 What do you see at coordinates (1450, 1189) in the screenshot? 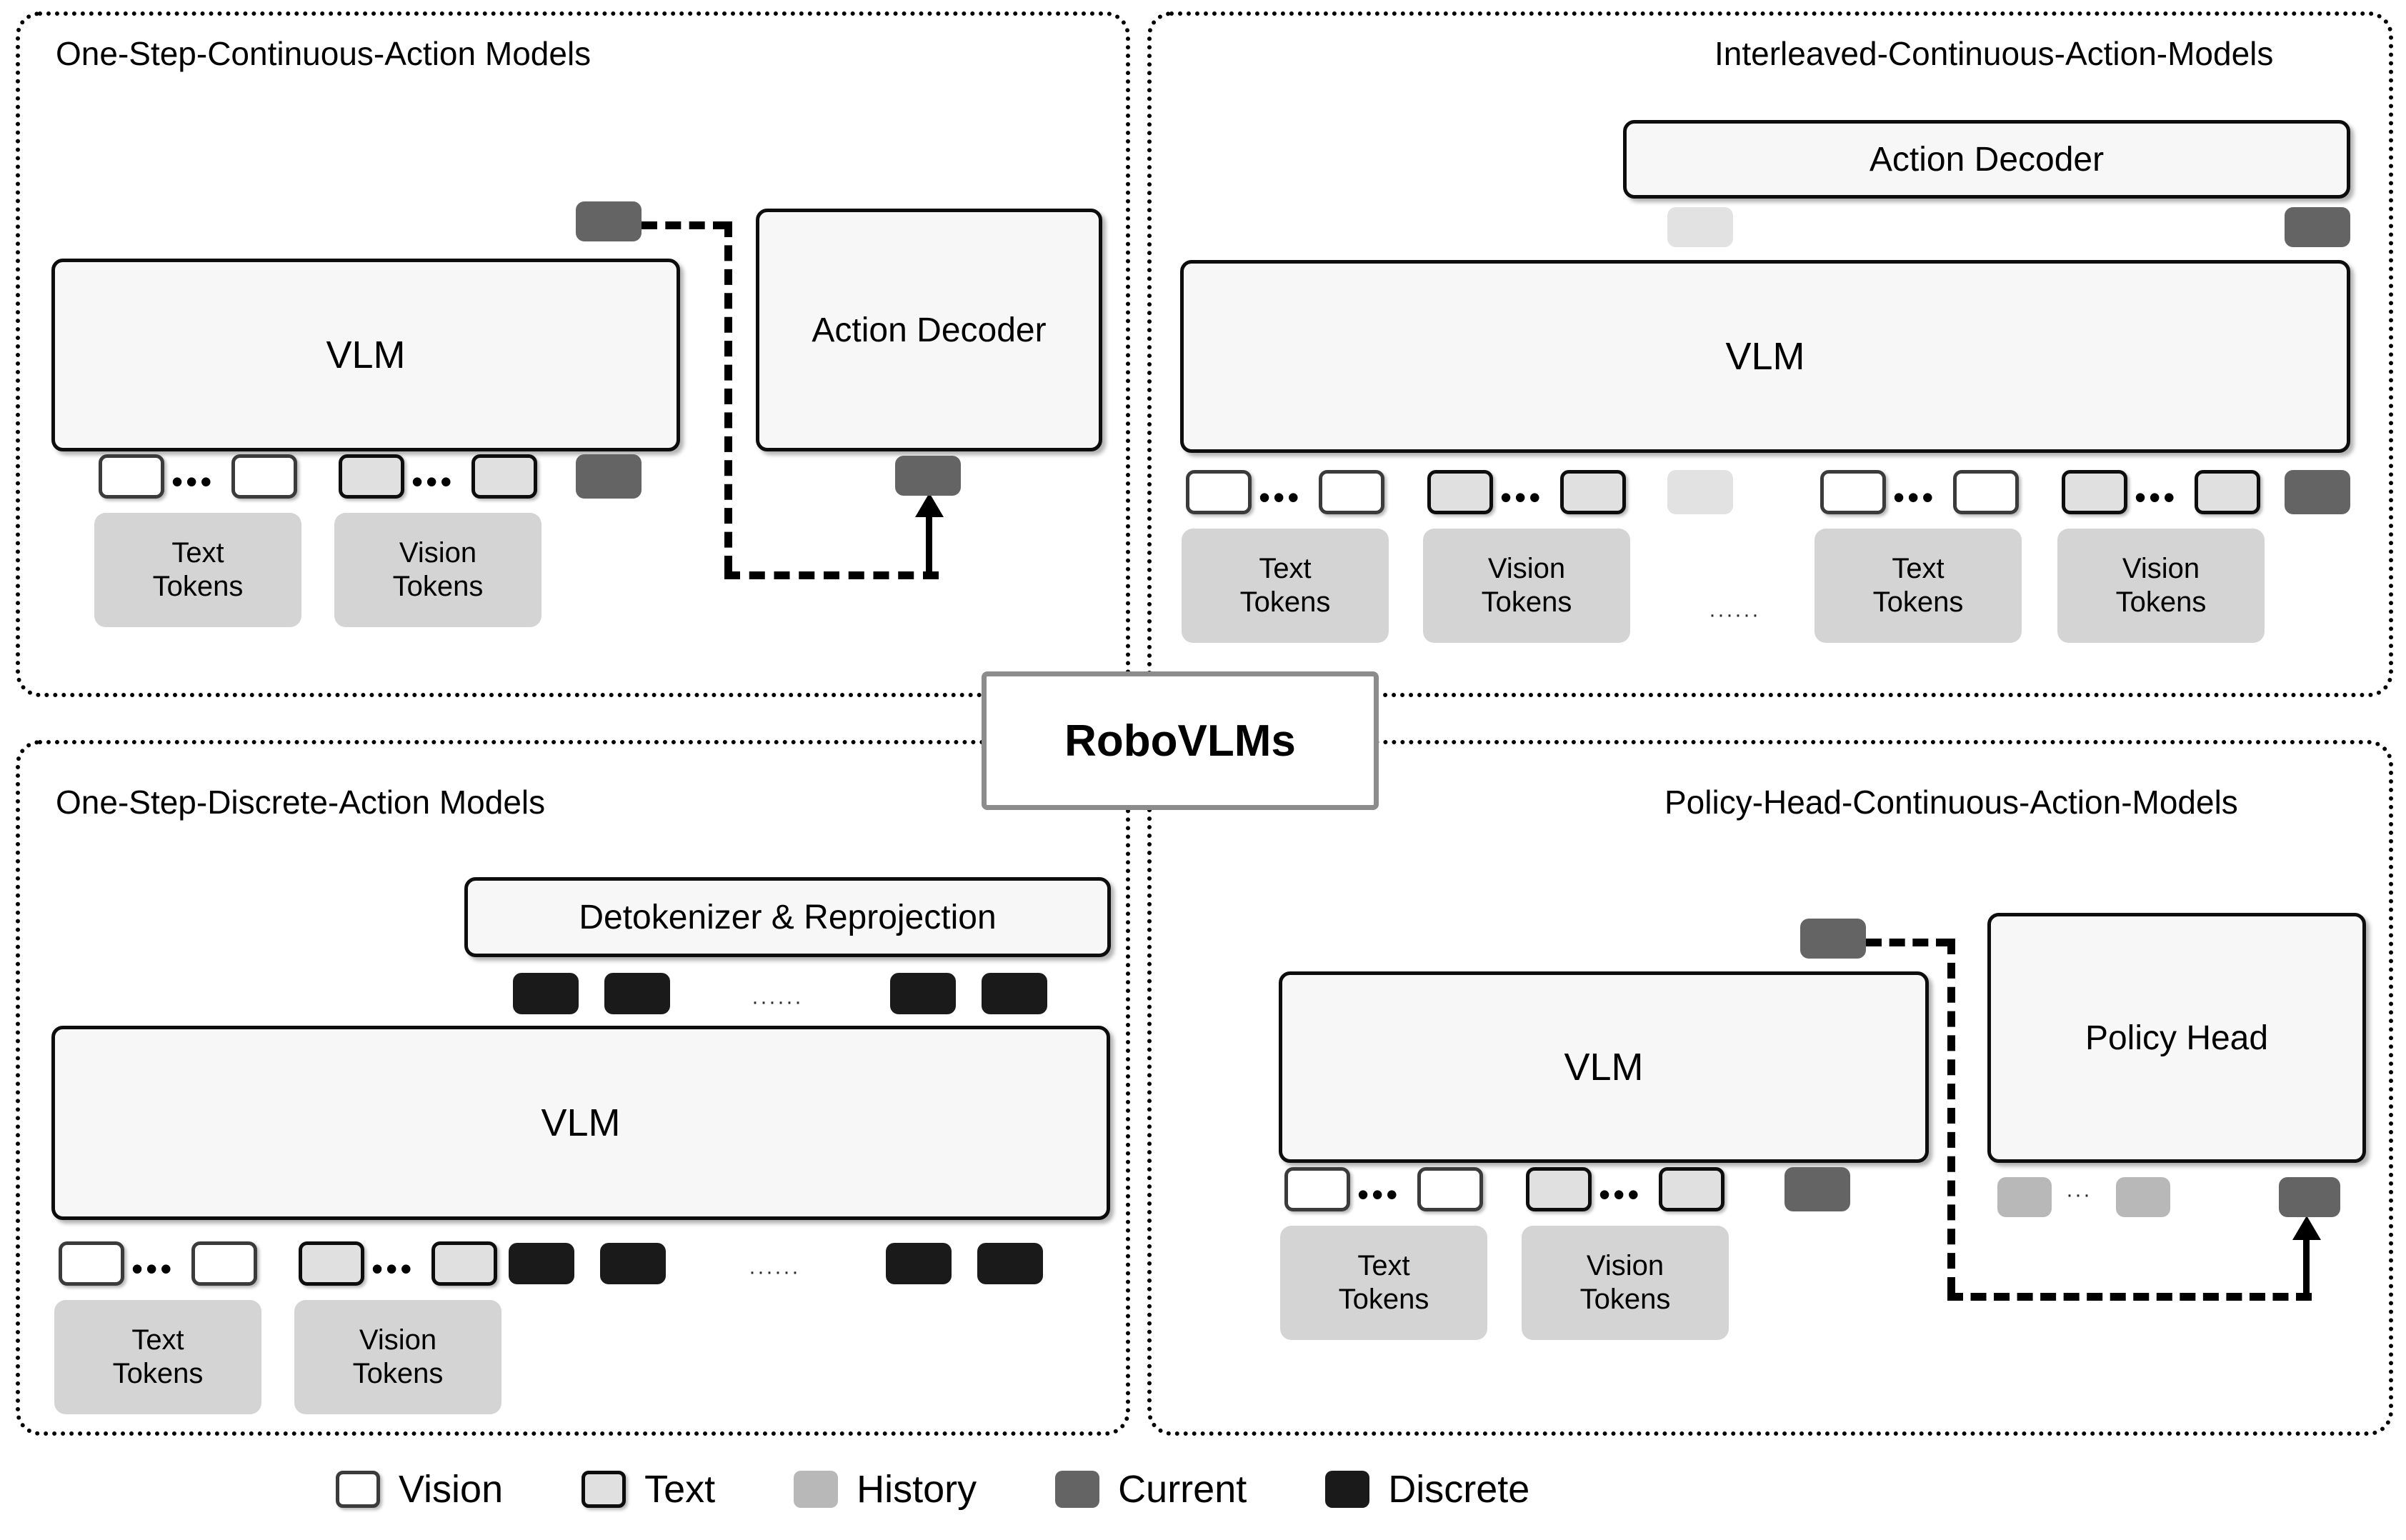
I see `token-vision-2-bottom-right` at bounding box center [1450, 1189].